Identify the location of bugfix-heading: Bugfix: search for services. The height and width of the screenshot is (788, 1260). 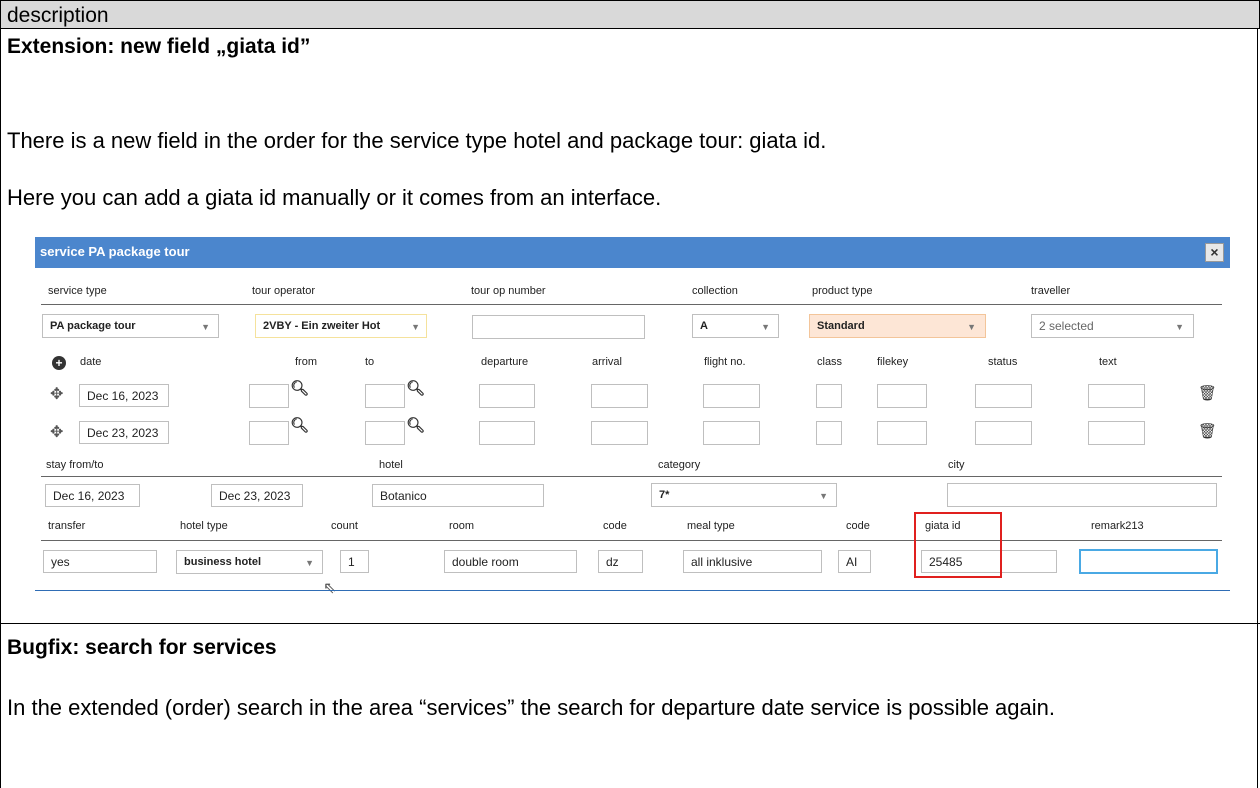
(142, 647).